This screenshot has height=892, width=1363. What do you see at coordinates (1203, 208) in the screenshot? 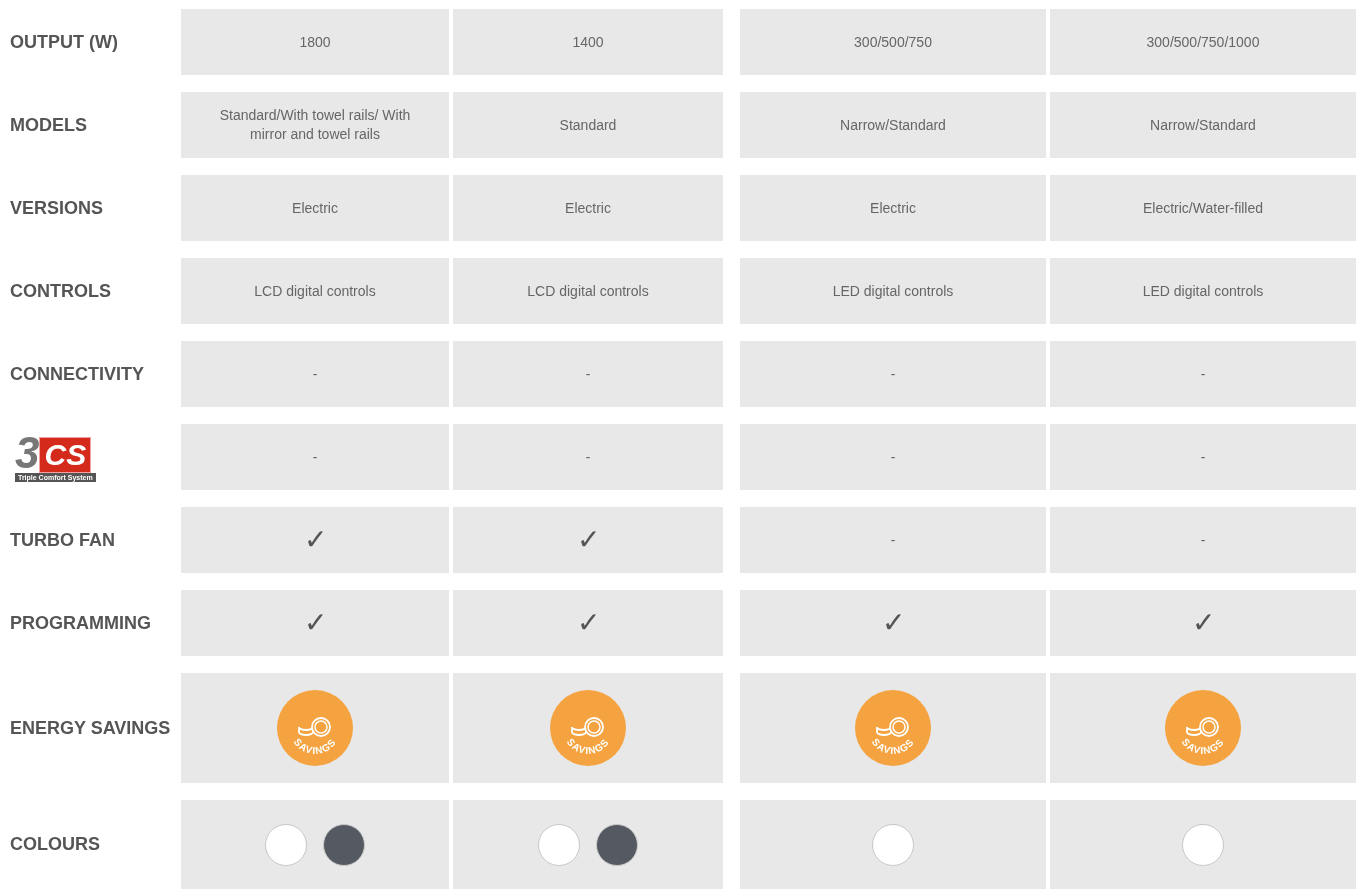
I see `cell-text: Electric/Water-filled` at bounding box center [1203, 208].